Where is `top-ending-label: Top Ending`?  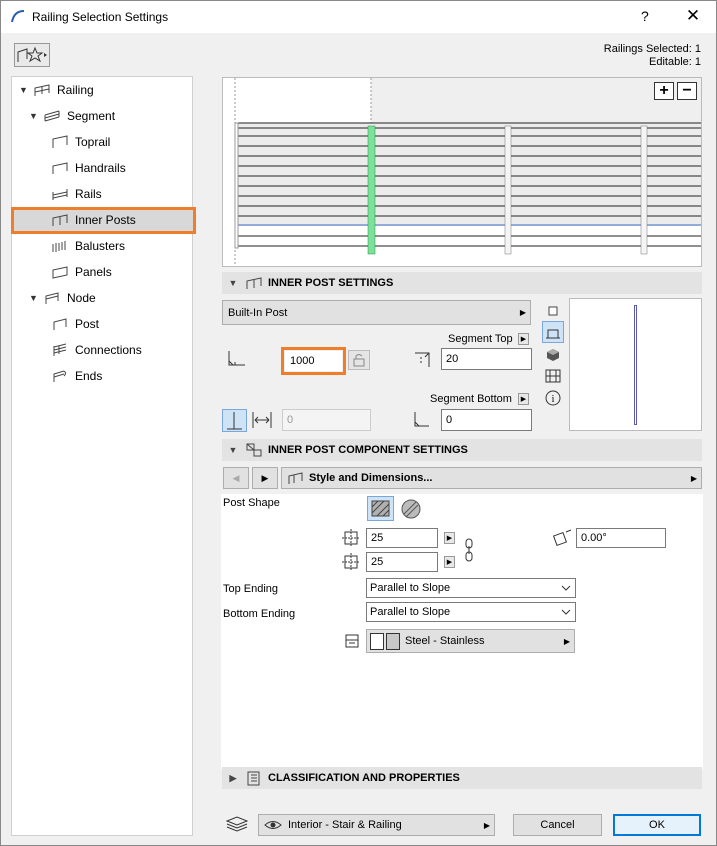 top-ending-label: Top Ending is located at coordinates (251, 589).